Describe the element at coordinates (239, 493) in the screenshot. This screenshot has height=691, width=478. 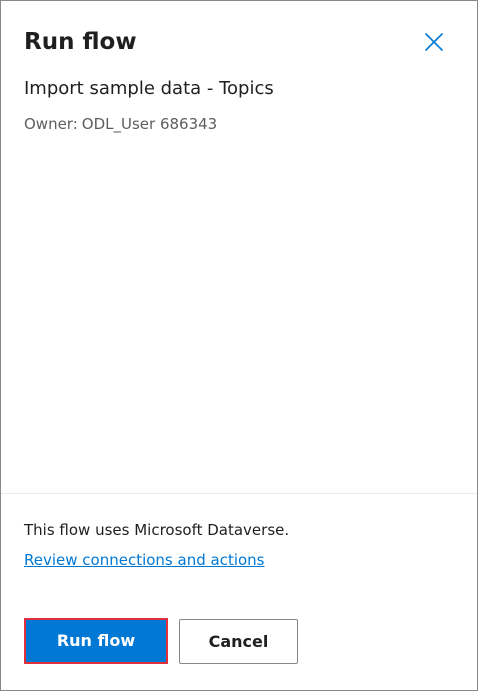
I see `footer-divider` at that location.